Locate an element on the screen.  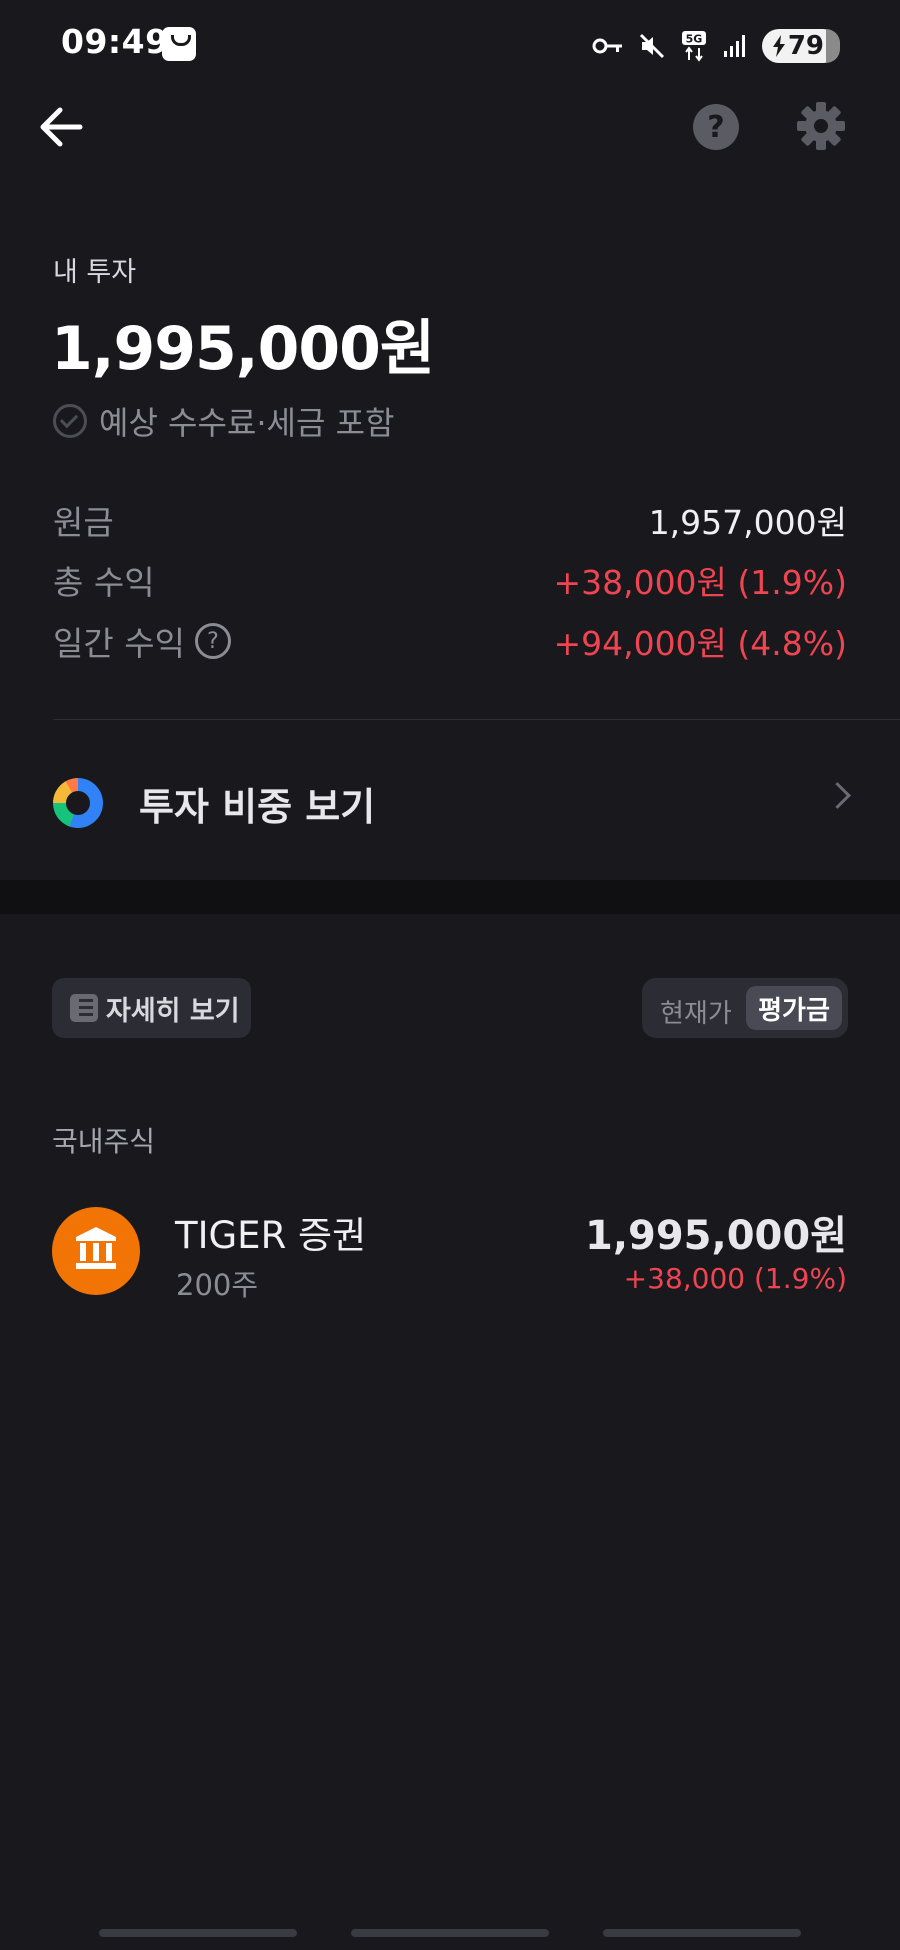
section-title-domestic-stocks: 국내주식 is located at coordinates (104, 1141).